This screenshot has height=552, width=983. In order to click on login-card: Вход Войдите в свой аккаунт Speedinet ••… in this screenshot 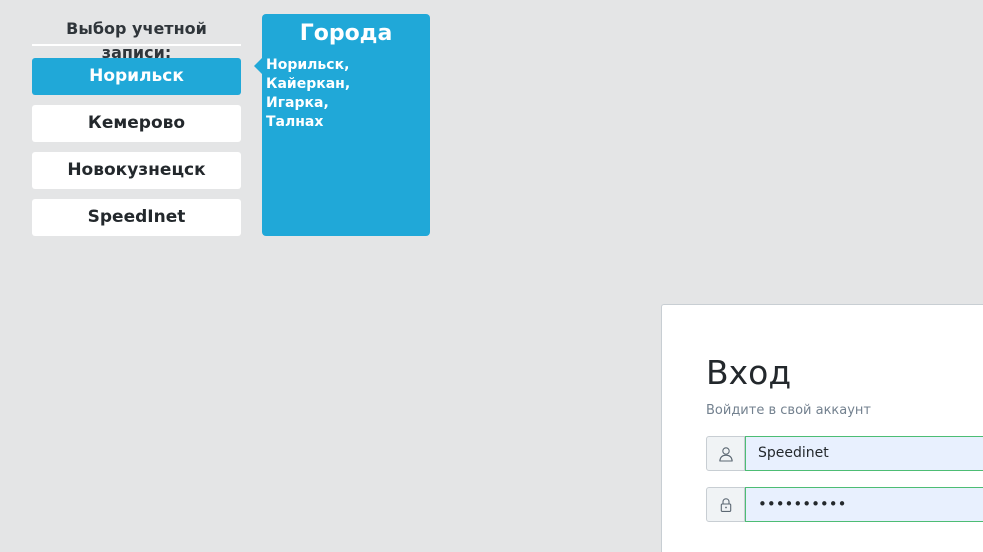, I will do `click(822, 428)`.